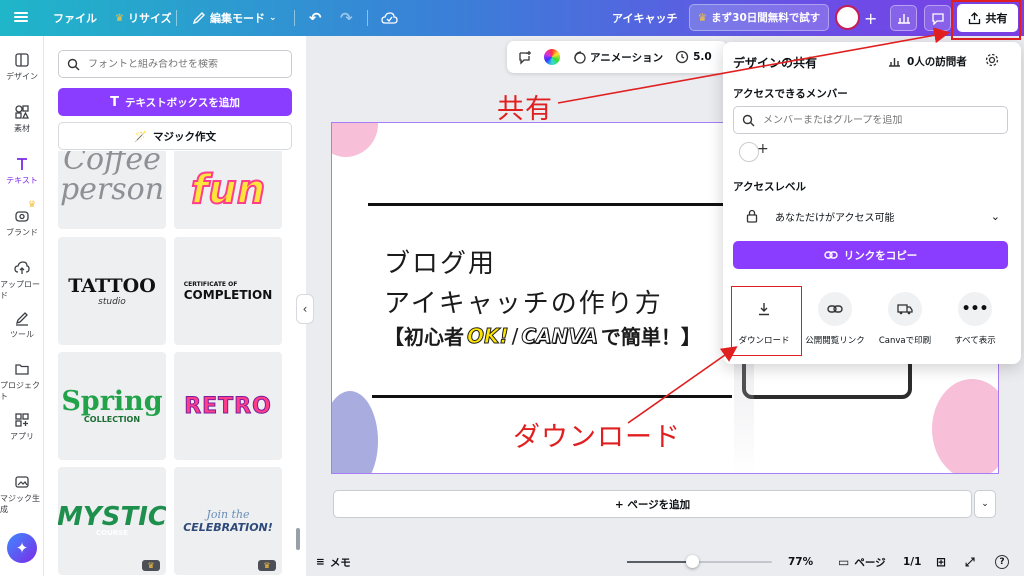  Describe the element at coordinates (525, 109) in the screenshot. I see `share-annotation: 共有` at that location.